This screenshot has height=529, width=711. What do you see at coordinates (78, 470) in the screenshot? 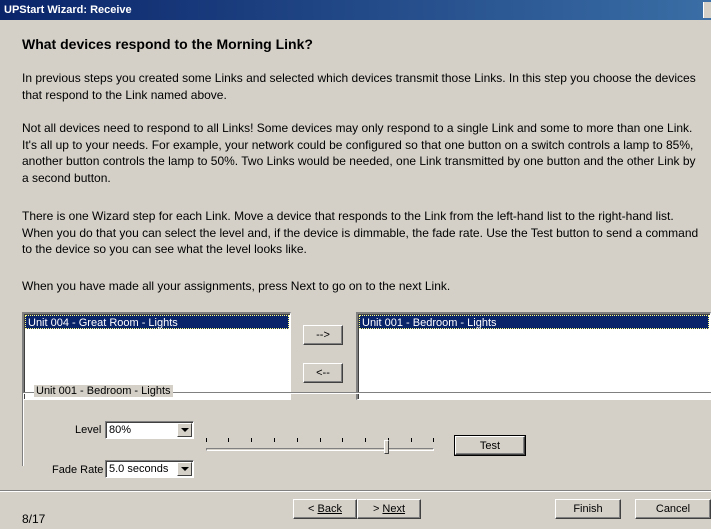
I see `fade-rate-label: Fade Rate` at bounding box center [78, 470].